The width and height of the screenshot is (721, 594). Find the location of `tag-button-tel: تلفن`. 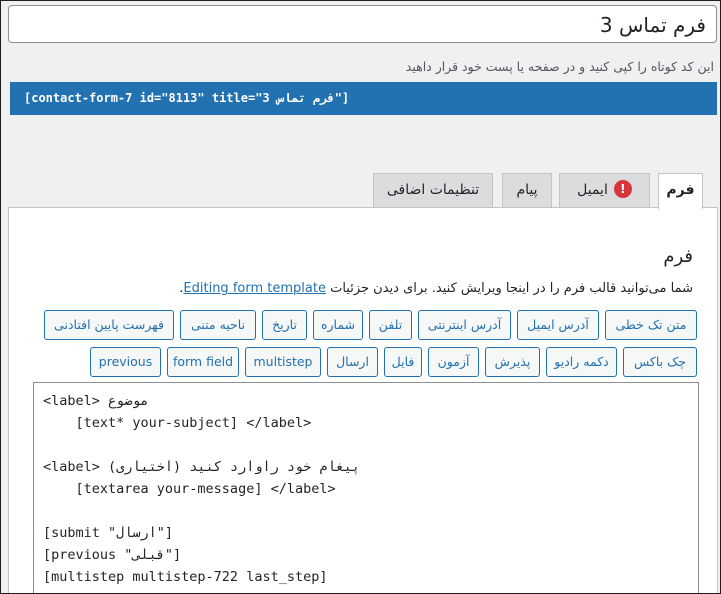

tag-button-tel: تلفن is located at coordinates (390, 325).